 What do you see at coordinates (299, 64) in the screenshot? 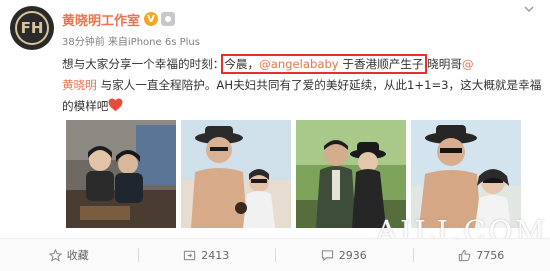
I see `mention-angelababy: @angelababy` at bounding box center [299, 64].